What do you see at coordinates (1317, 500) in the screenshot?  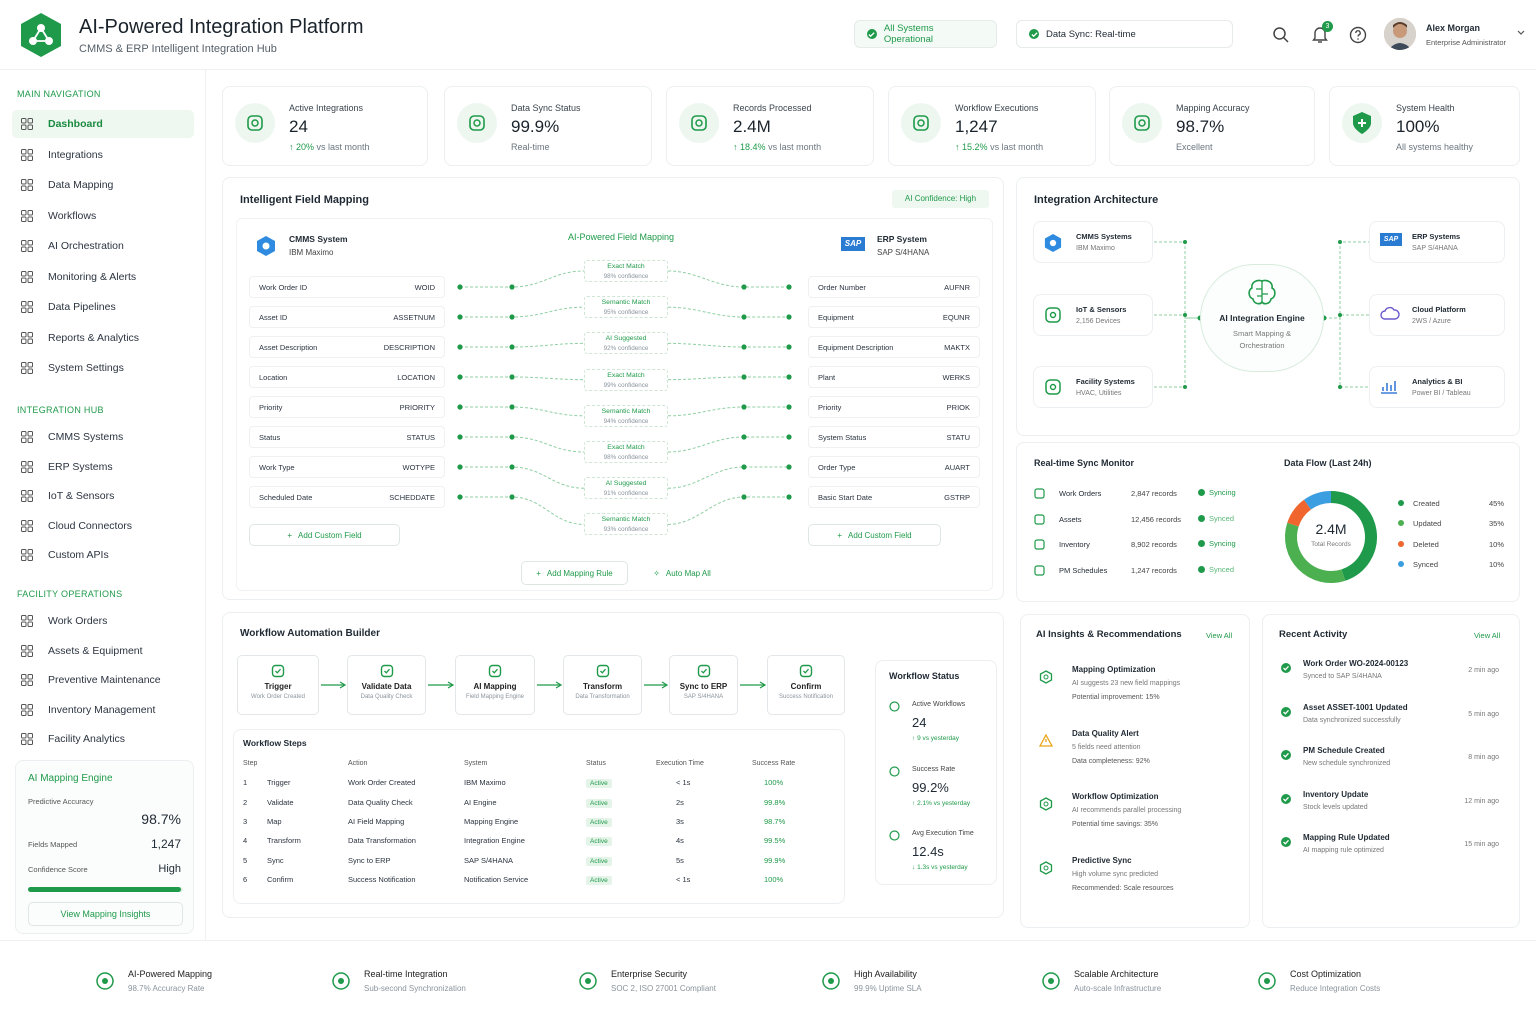 I see `donut-slice-synced` at bounding box center [1317, 500].